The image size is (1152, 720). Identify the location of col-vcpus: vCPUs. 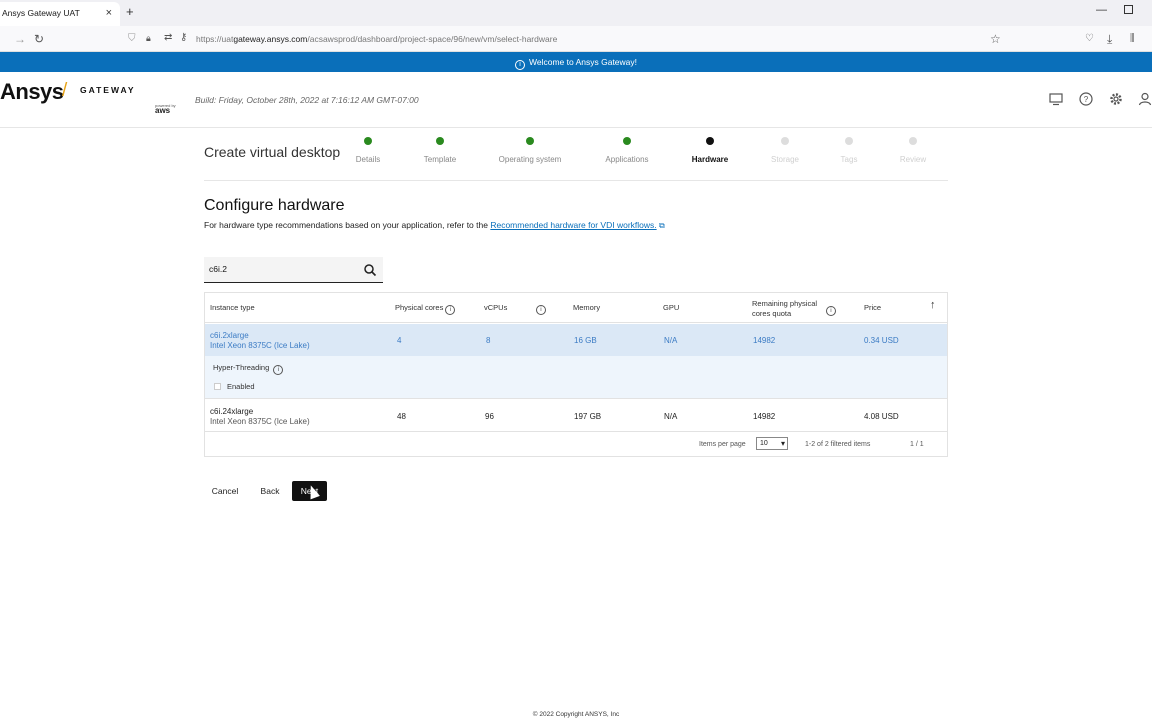
(495, 307).